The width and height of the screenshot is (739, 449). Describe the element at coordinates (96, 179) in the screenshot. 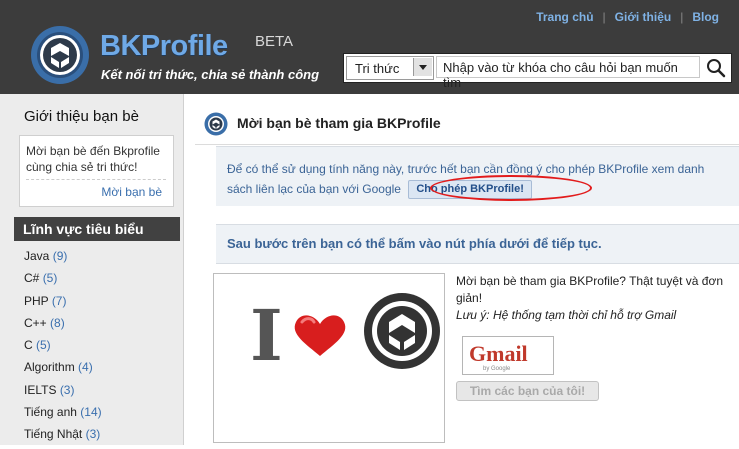

I see `divider` at that location.